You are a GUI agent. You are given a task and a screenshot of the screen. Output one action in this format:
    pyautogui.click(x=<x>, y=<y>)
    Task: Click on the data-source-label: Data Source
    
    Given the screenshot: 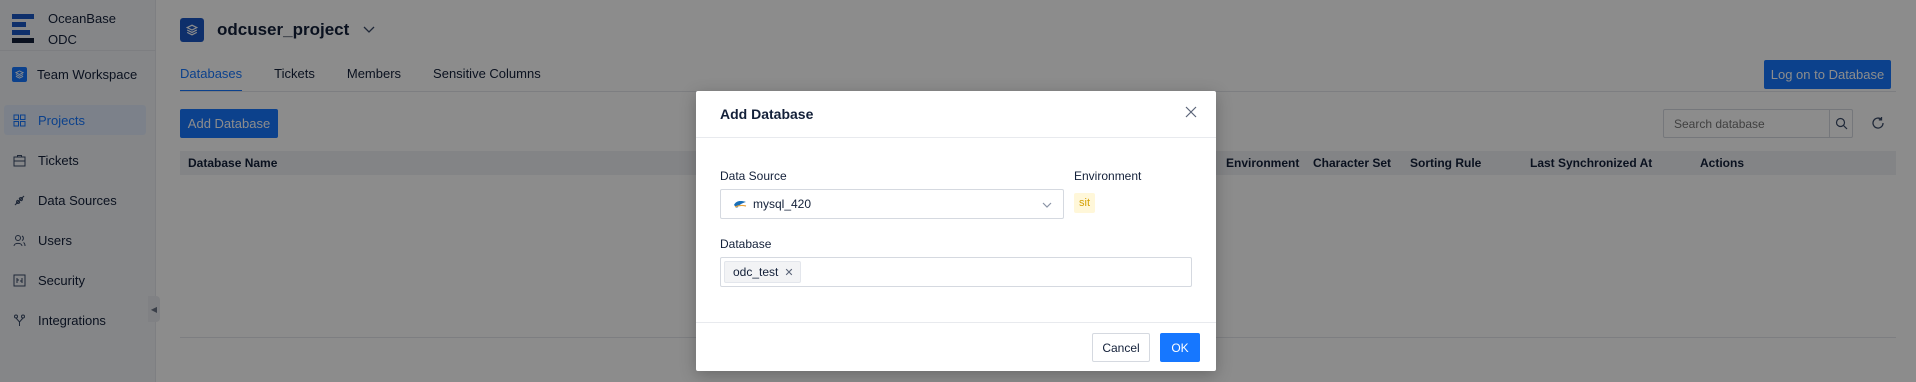 What is the action you would take?
    pyautogui.click(x=753, y=176)
    